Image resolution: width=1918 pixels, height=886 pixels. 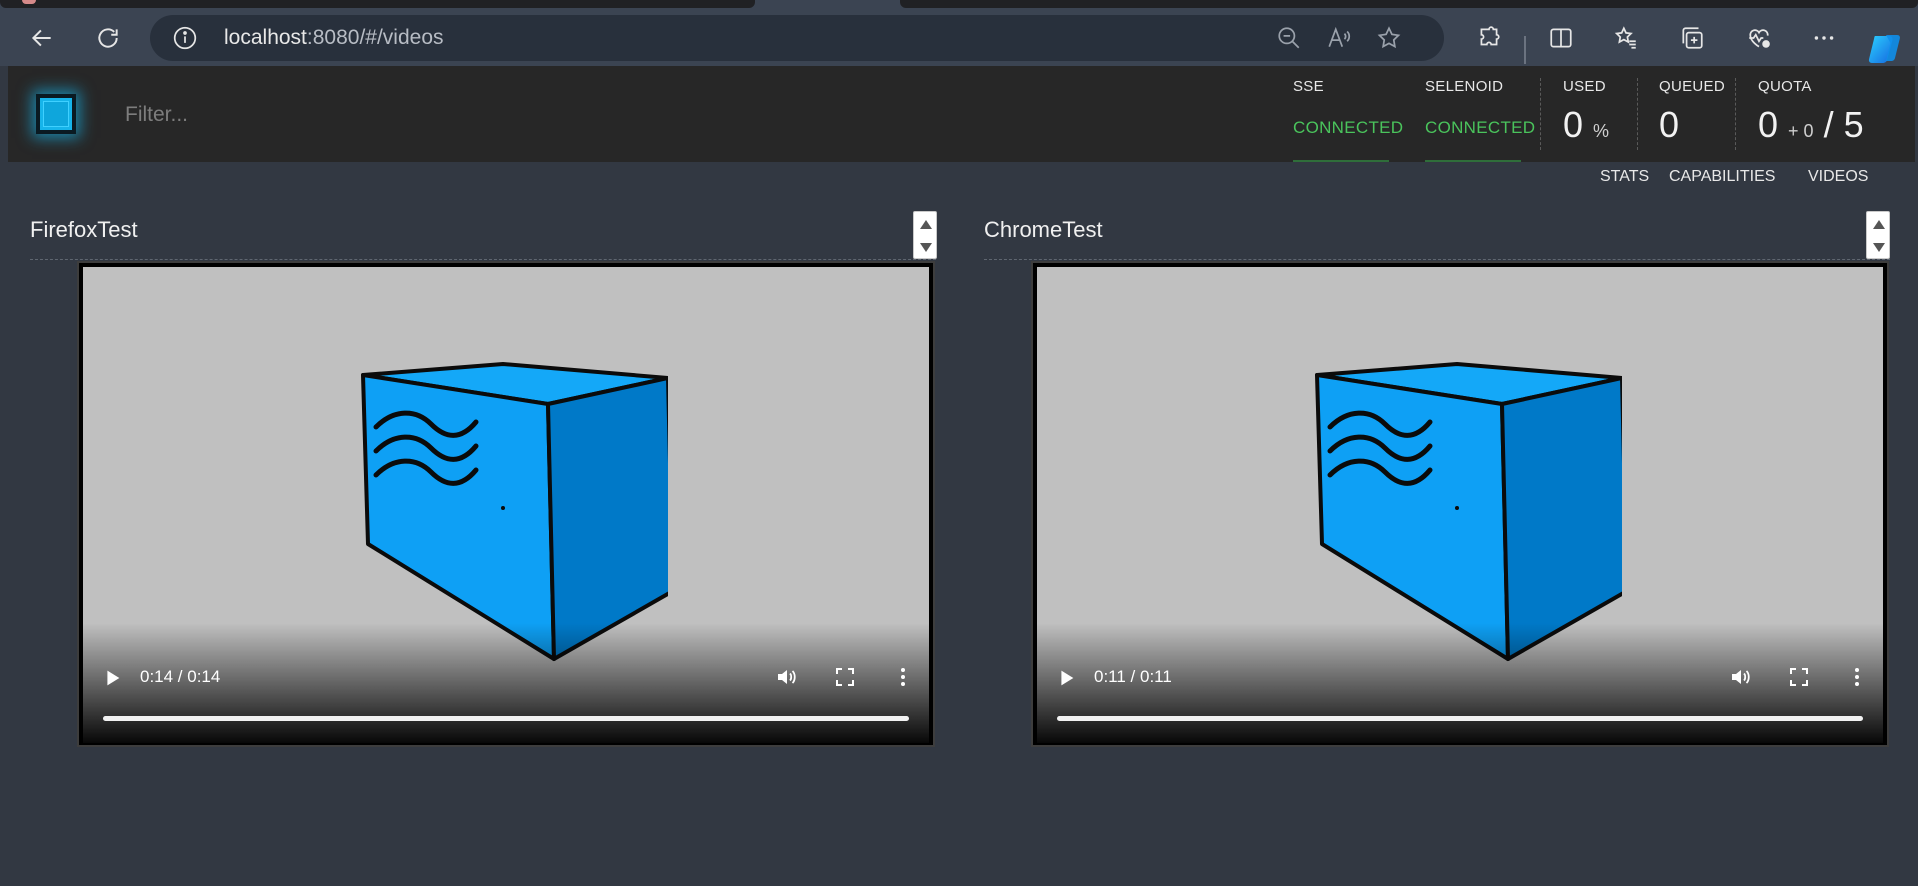 What do you see at coordinates (1133, 676) in the screenshot?
I see `video-time: 0:11 / 0:11` at bounding box center [1133, 676].